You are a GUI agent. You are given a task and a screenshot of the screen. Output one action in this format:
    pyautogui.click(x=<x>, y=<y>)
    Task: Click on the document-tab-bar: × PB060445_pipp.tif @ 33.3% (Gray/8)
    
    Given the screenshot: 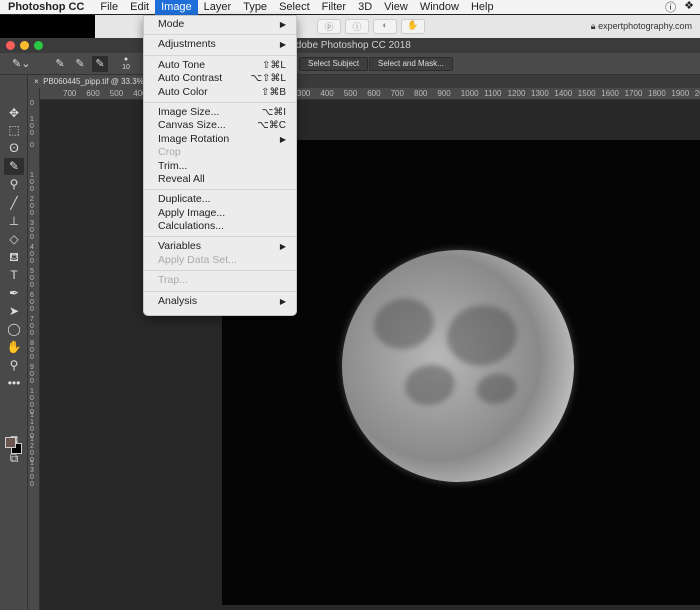 What is the action you would take?
    pyautogui.click(x=364, y=81)
    